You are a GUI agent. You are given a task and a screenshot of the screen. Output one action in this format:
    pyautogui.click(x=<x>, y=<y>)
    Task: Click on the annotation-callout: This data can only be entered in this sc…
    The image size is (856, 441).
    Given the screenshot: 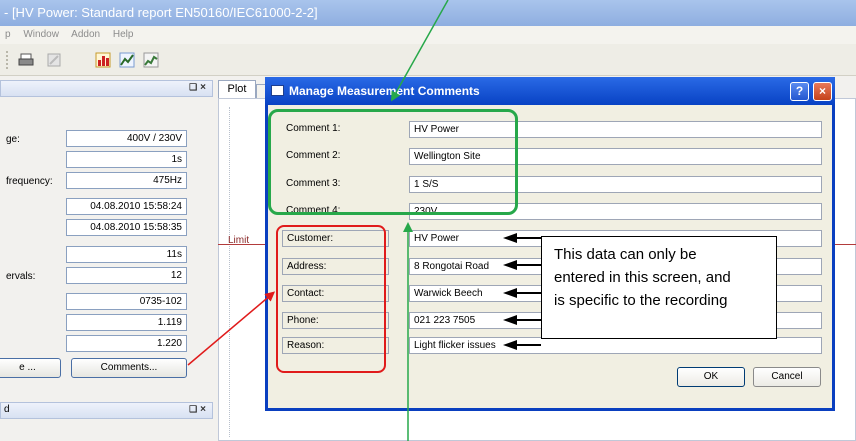 What is the action you would take?
    pyautogui.click(x=659, y=287)
    